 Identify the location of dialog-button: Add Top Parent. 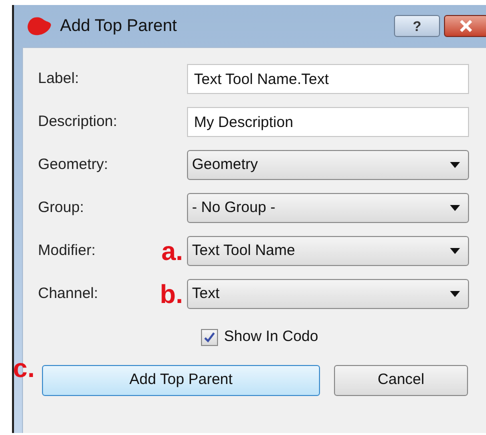
(181, 380).